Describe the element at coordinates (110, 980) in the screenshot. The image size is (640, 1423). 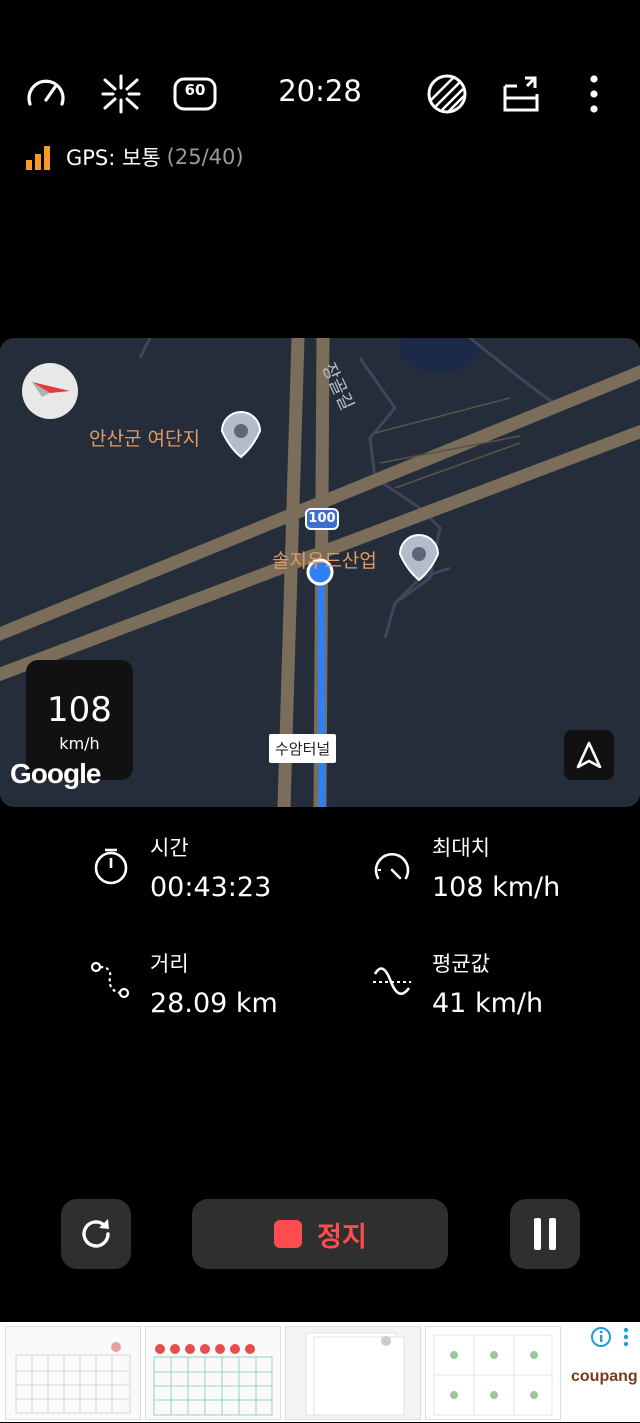
I see `route-icon` at that location.